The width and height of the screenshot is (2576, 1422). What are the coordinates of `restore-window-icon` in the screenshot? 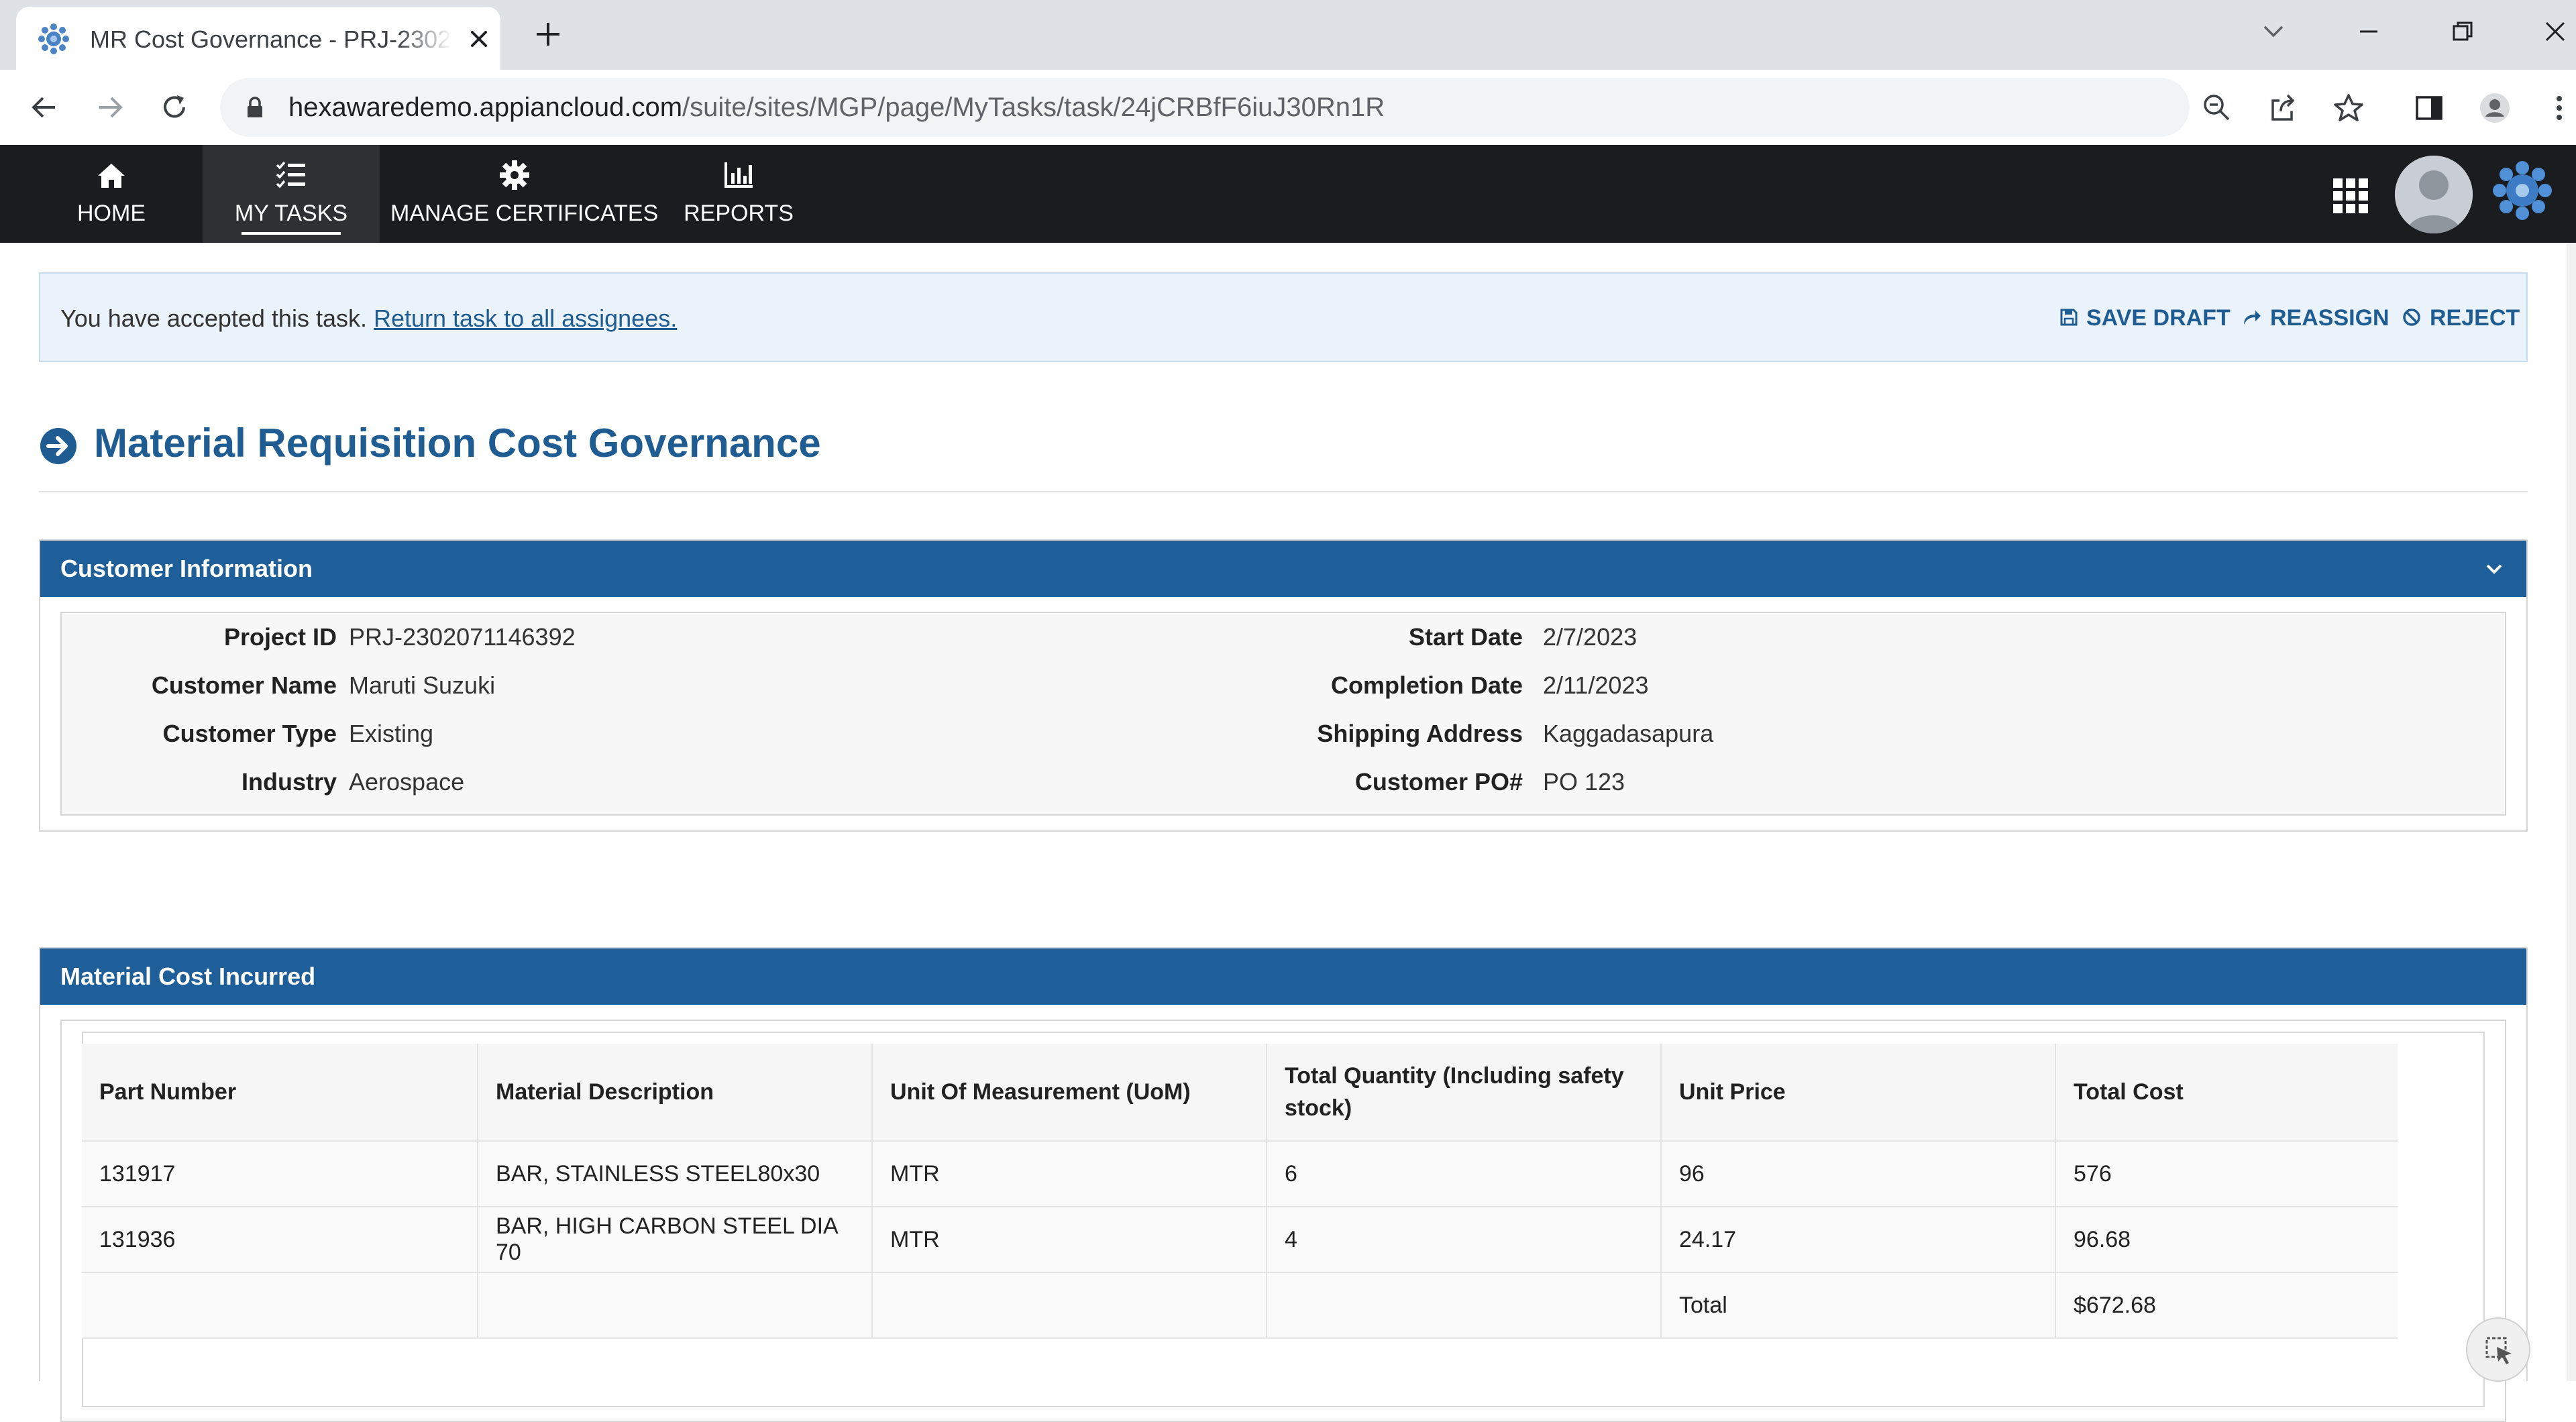 It's located at (2462, 32).